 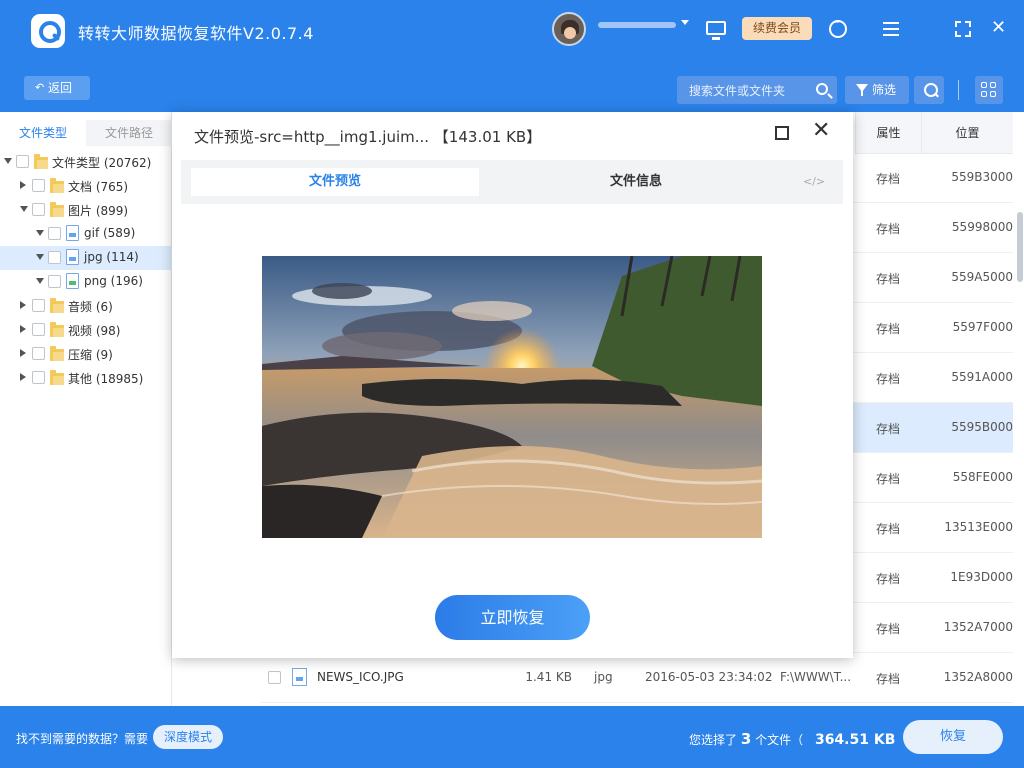 What do you see at coordinates (862, 90) in the screenshot?
I see `filter-icon` at bounding box center [862, 90].